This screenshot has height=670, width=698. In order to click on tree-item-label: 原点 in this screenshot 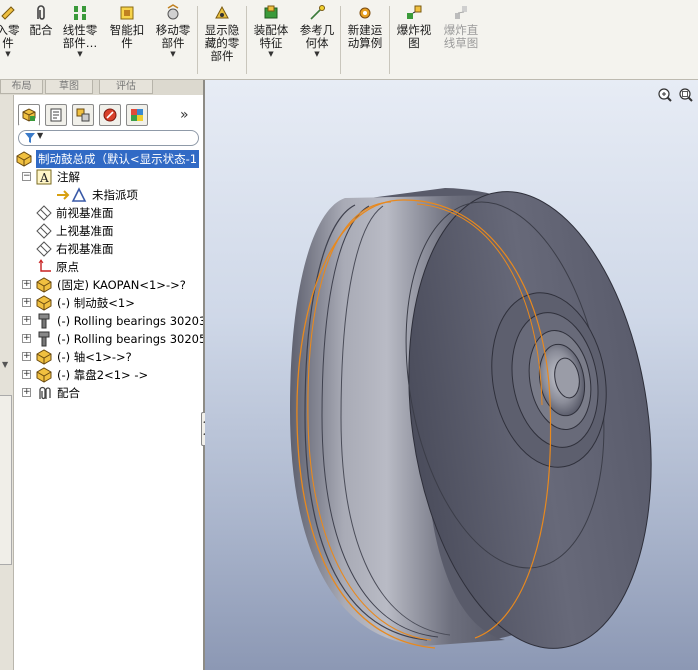, I will do `click(67, 267)`.